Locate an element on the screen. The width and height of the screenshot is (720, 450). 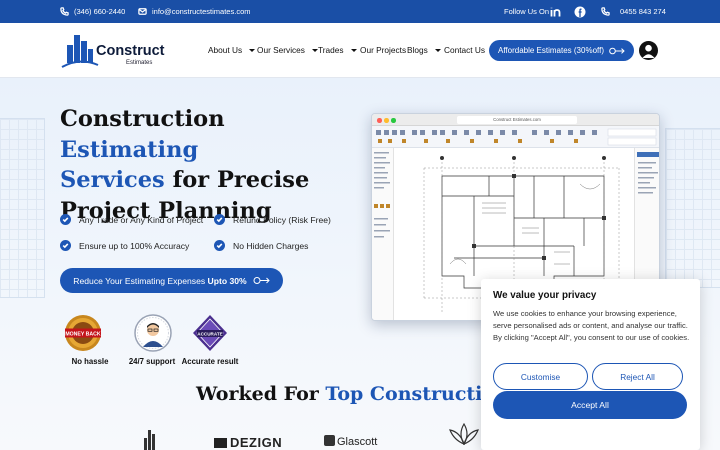
title-text: for Precise is located at coordinates (237, 180).